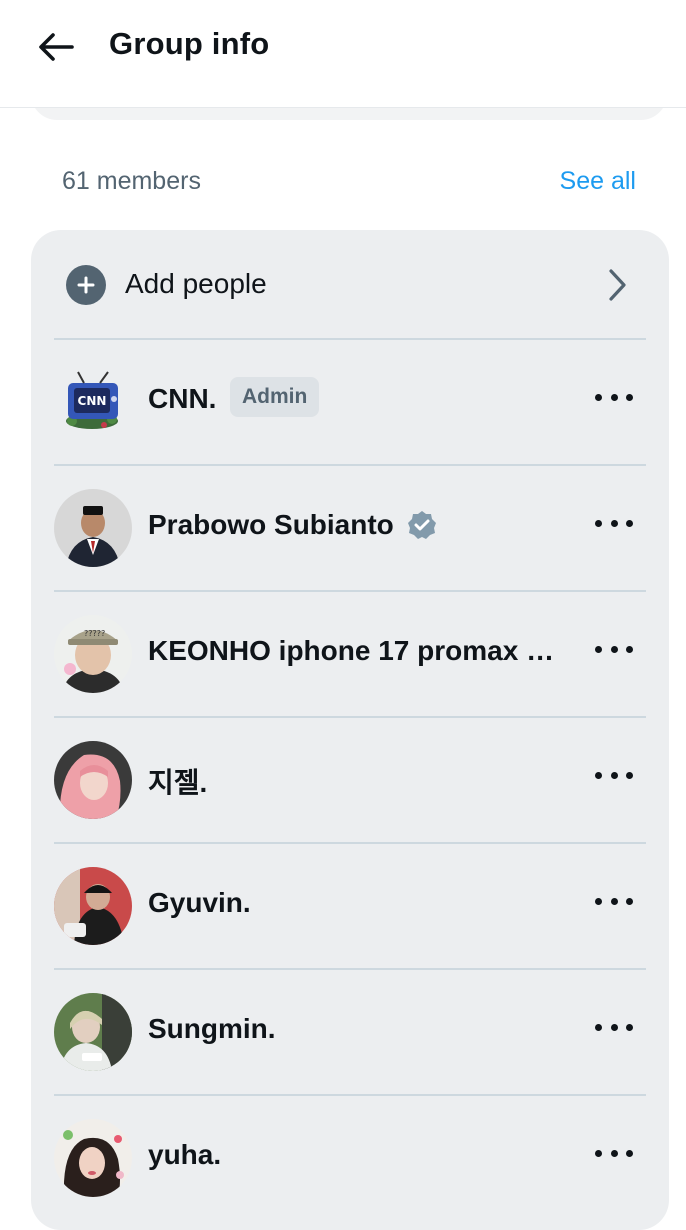 Image resolution: width=686 pixels, height=1230 pixels. What do you see at coordinates (196, 283) in the screenshot?
I see `add-people-label: Add people` at bounding box center [196, 283].